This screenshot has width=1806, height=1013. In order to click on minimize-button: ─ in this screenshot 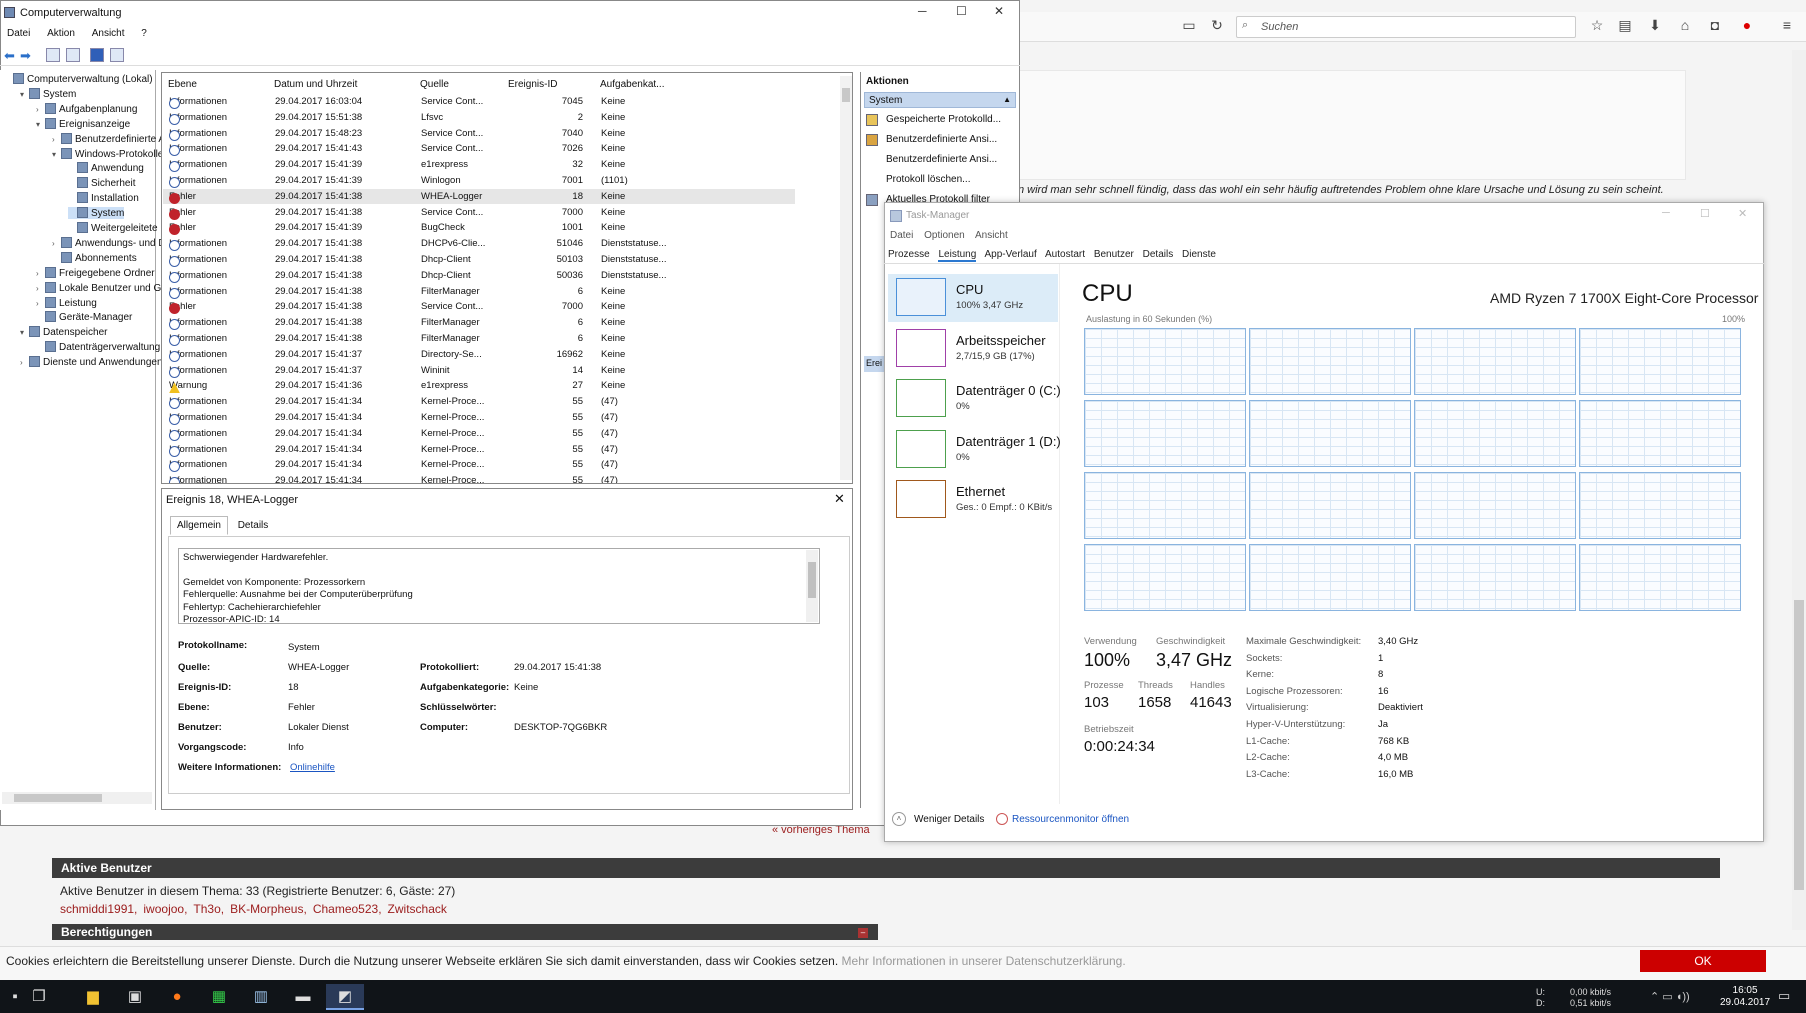, I will do `click(922, 11)`.